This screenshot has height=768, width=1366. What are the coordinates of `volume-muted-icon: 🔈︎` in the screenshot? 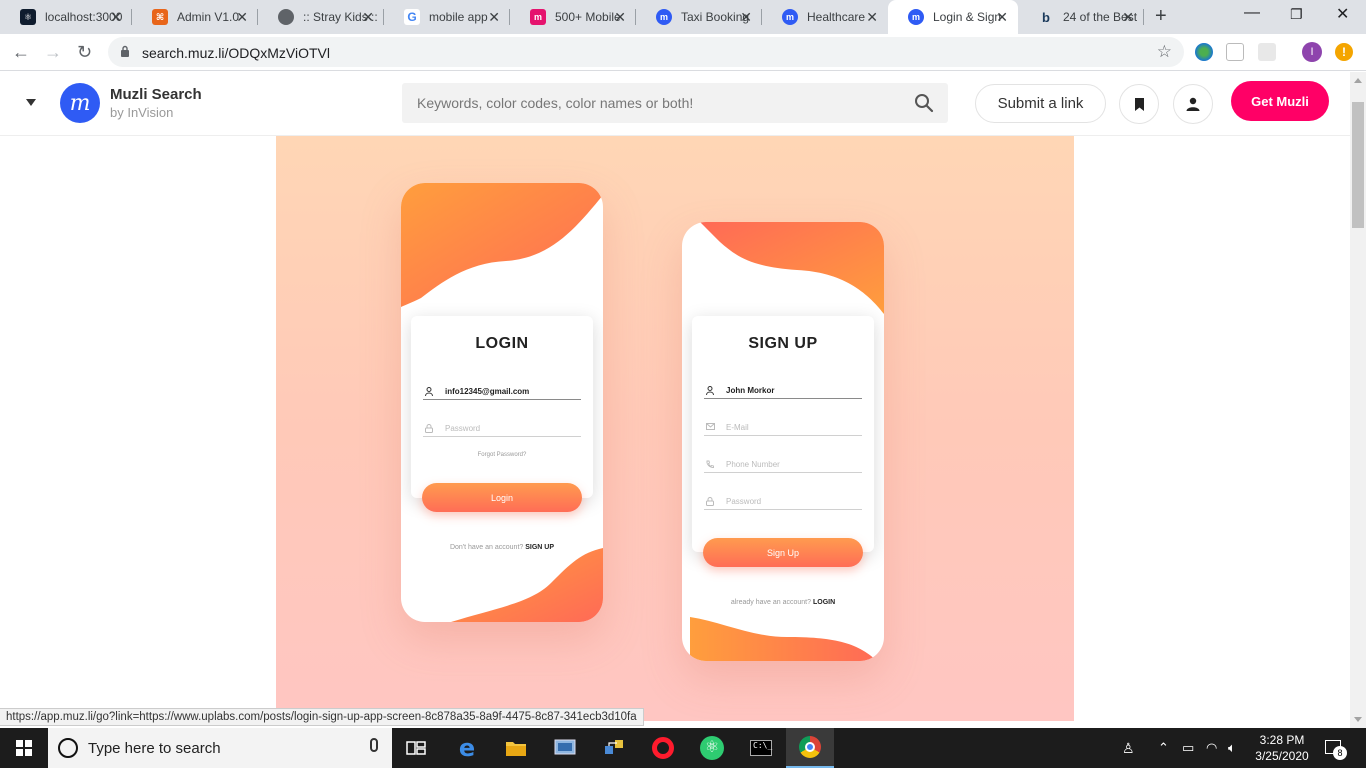 It's located at (1232, 748).